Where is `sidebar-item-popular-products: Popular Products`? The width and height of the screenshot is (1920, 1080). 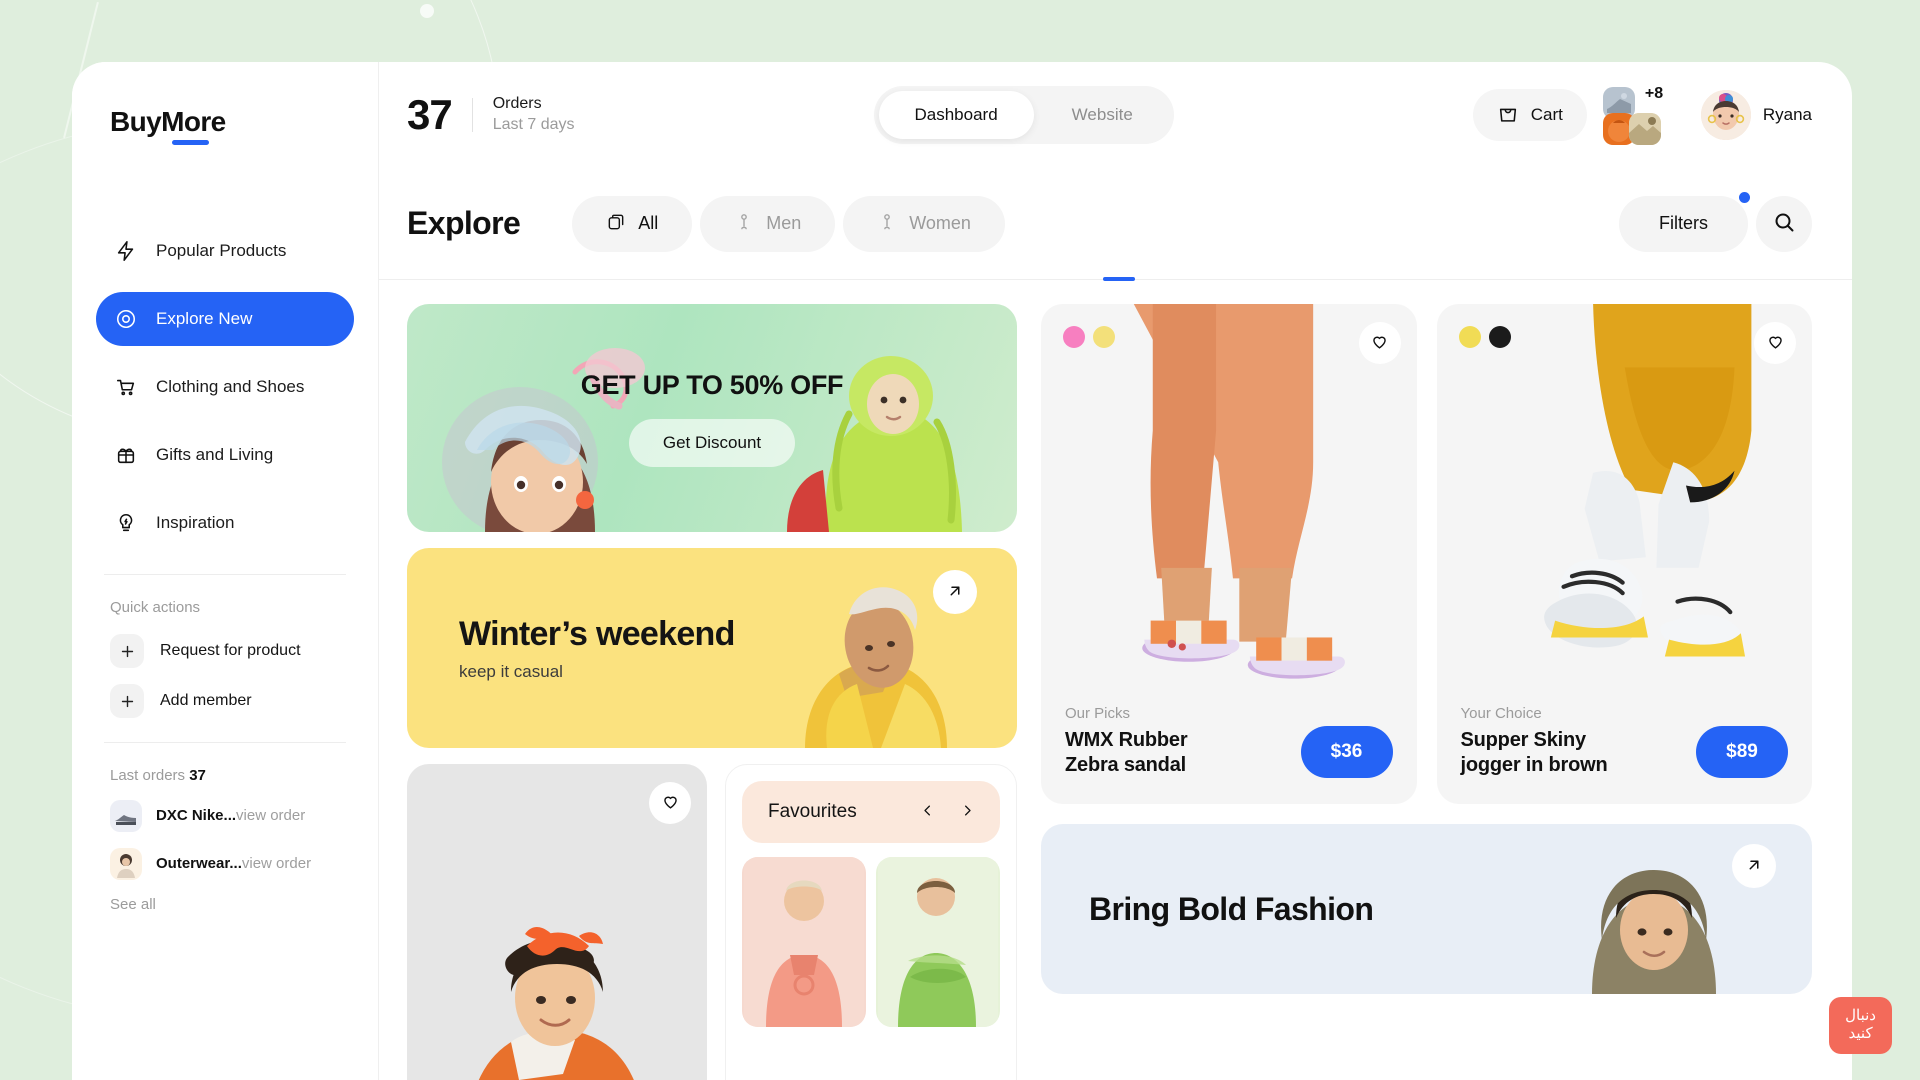 sidebar-item-popular-products: Popular Products is located at coordinates (225, 251).